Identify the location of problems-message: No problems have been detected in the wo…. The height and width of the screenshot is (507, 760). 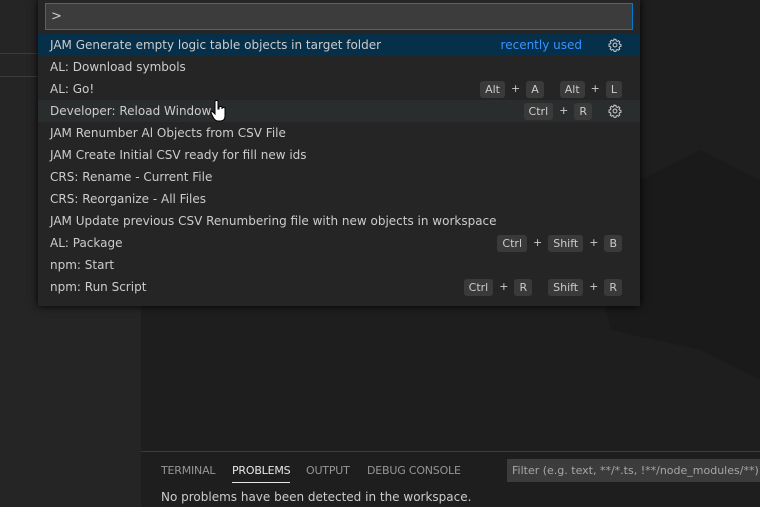
(316, 497).